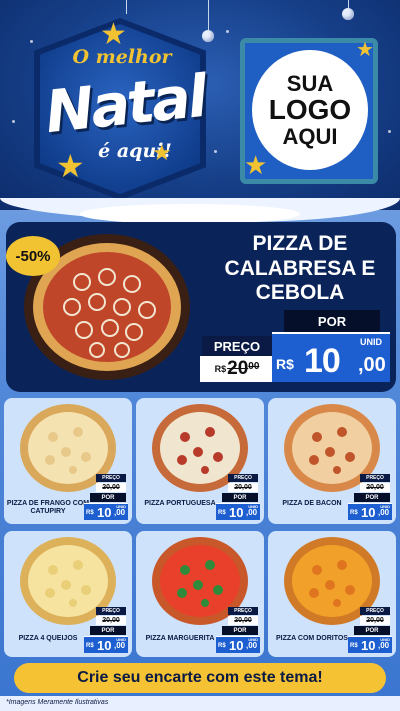 The height and width of the screenshot is (711, 400). I want to click on product-card: PIZZA MARGUERITA PREÇO 20,00 POR UNID R$ 10,00, so click(200, 594).